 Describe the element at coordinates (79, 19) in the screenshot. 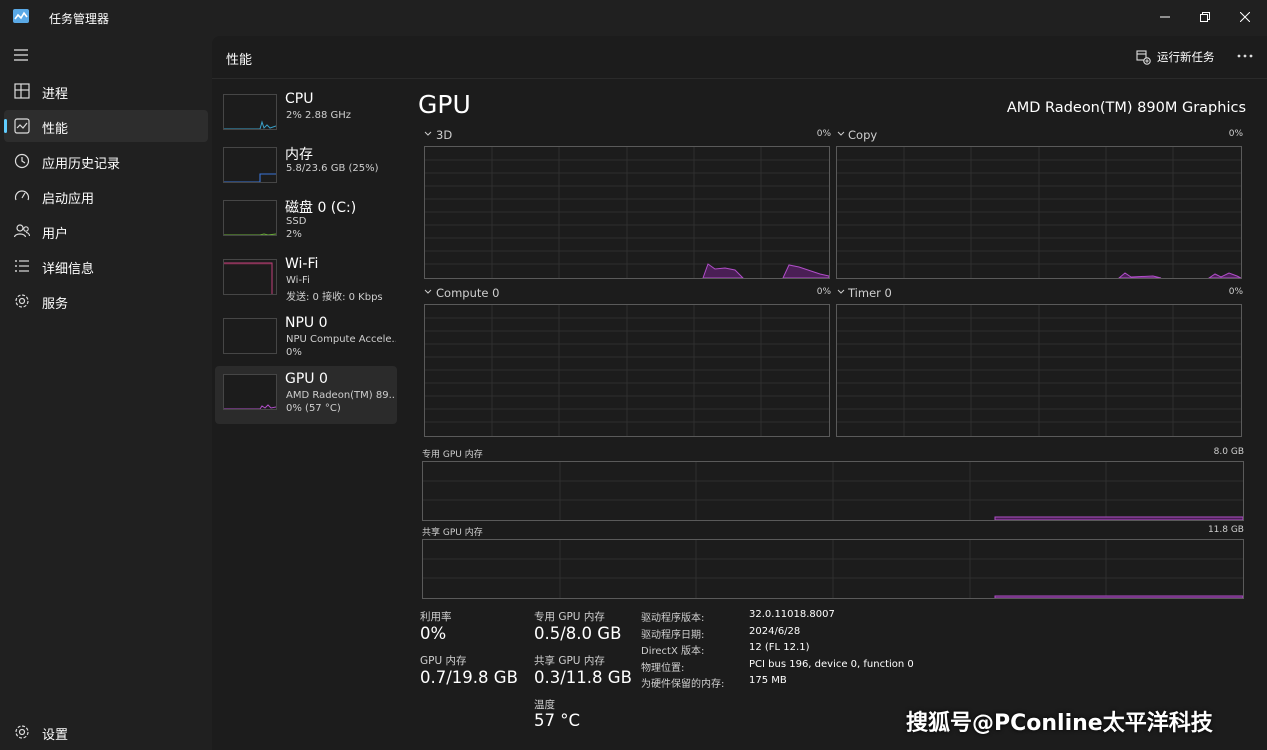

I see `app-title: 任务管理器` at that location.